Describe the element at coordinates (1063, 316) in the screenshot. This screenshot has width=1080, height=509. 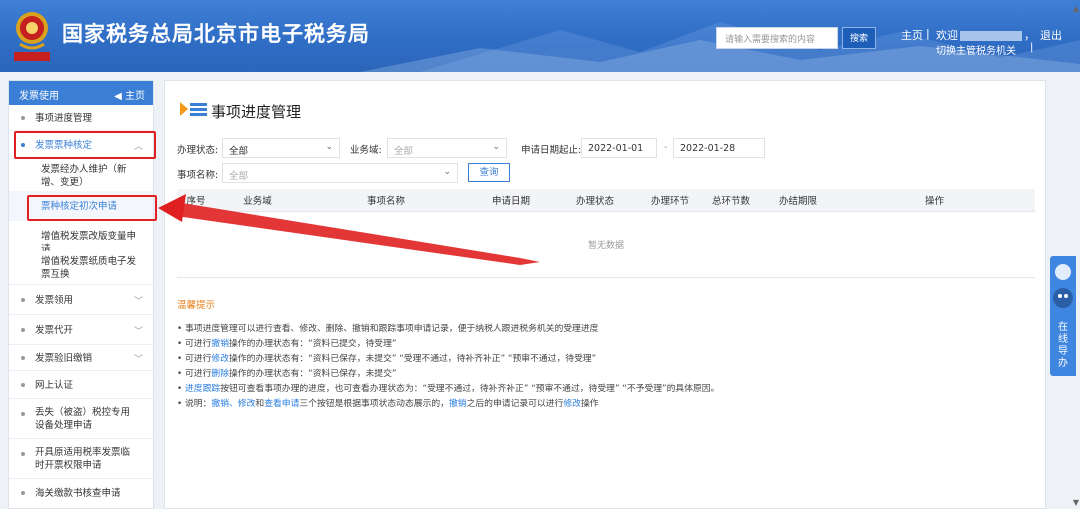
I see `online-guide-tab: 在线导办` at that location.